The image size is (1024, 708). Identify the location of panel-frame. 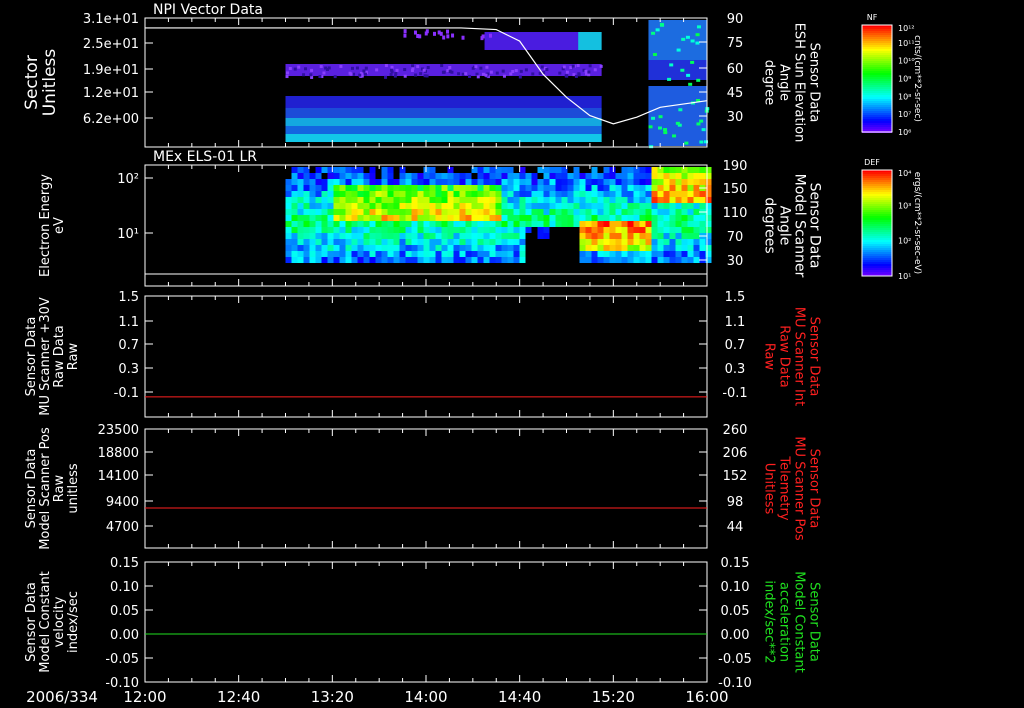
(426, 488).